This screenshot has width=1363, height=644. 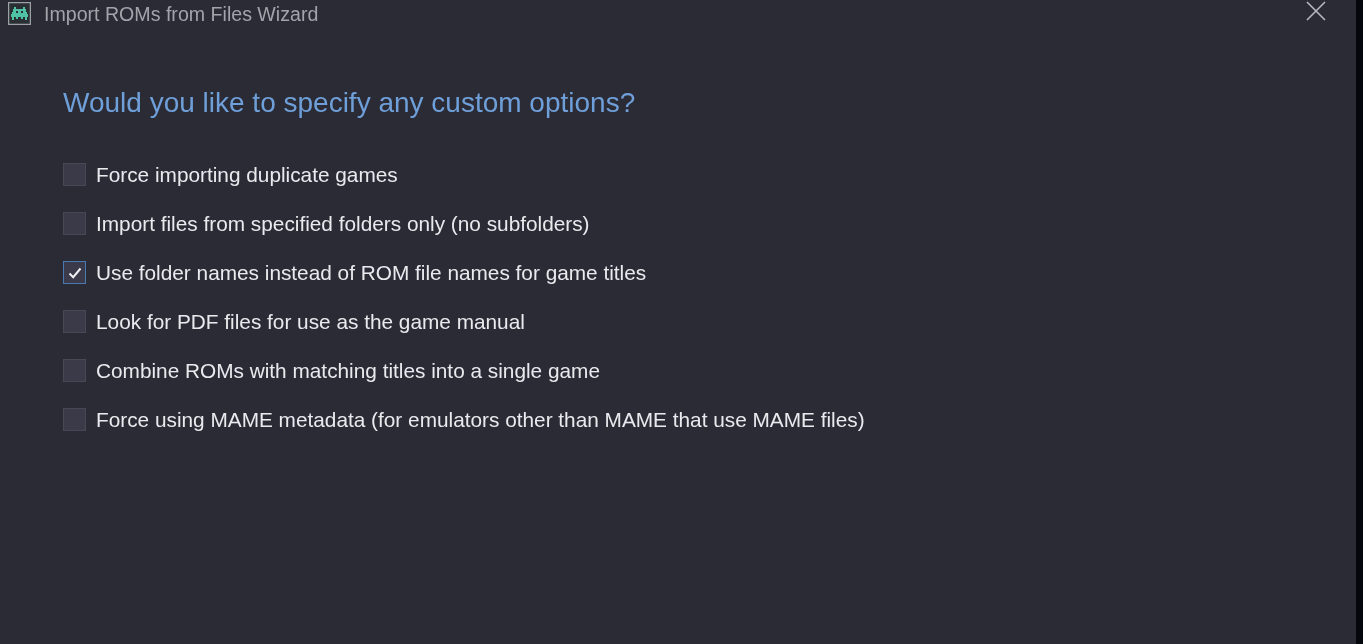 What do you see at coordinates (310, 321) in the screenshot?
I see `option-label: Look for PDF files for use as the game manual` at bounding box center [310, 321].